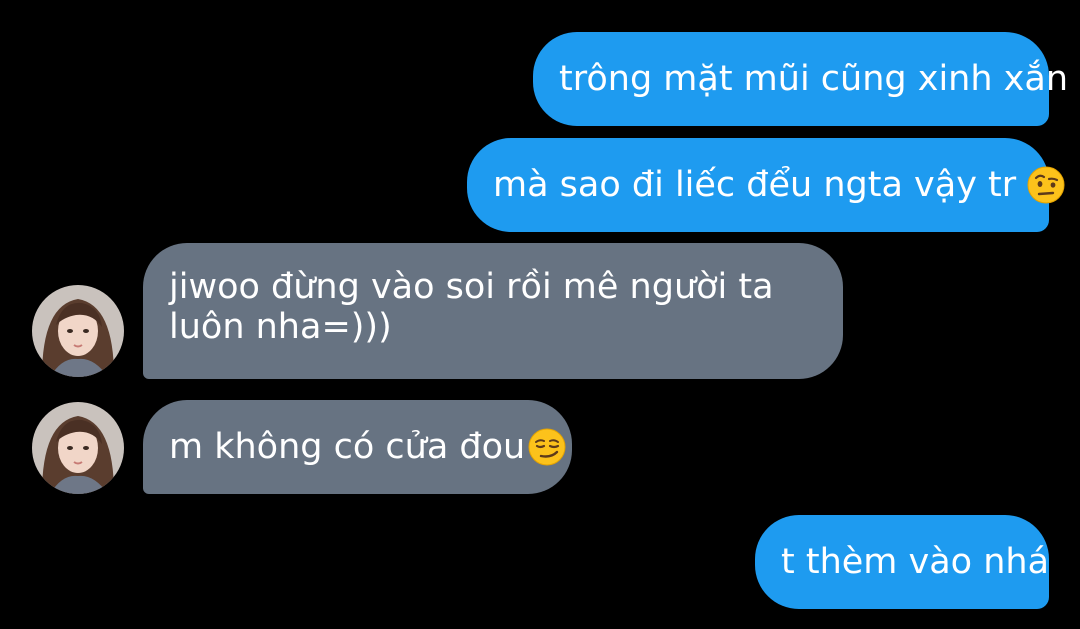  I want to click on message-bubble-sent: trông mặt mũi cũng xinh xắn, so click(800, 79).